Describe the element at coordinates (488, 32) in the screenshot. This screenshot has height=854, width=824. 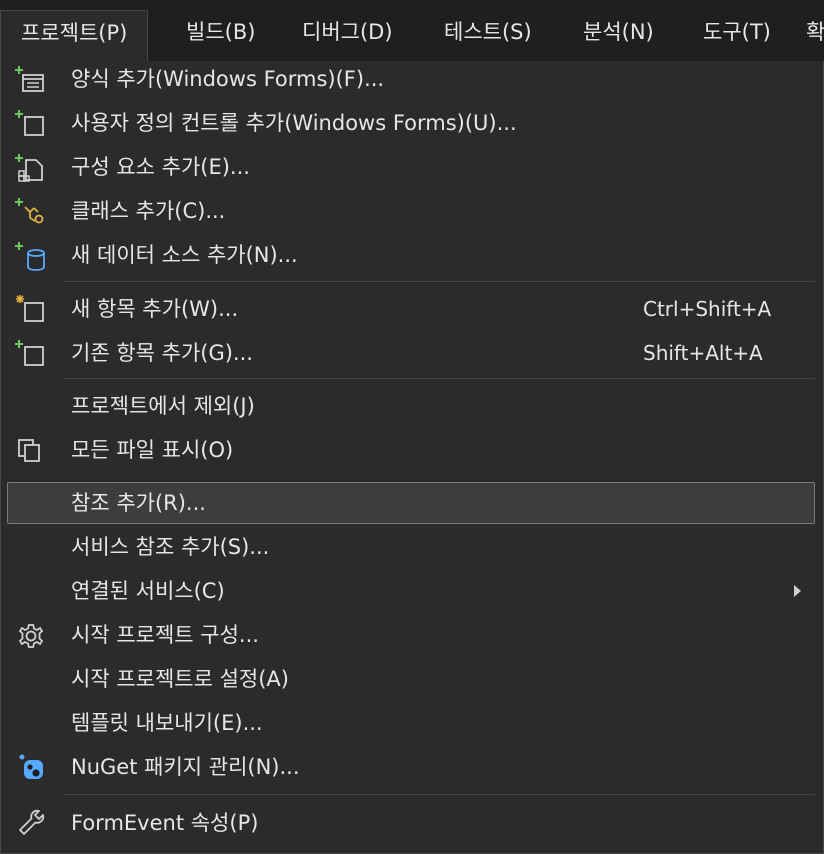
I see `menu-test: 테스트(S)` at that location.